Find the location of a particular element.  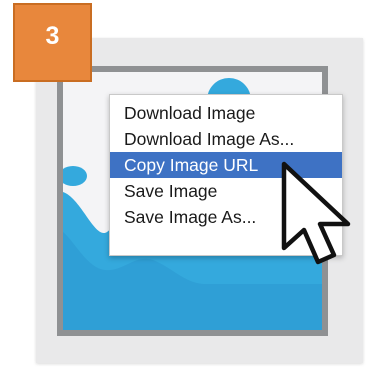

cloud-shape is located at coordinates (75, 176).